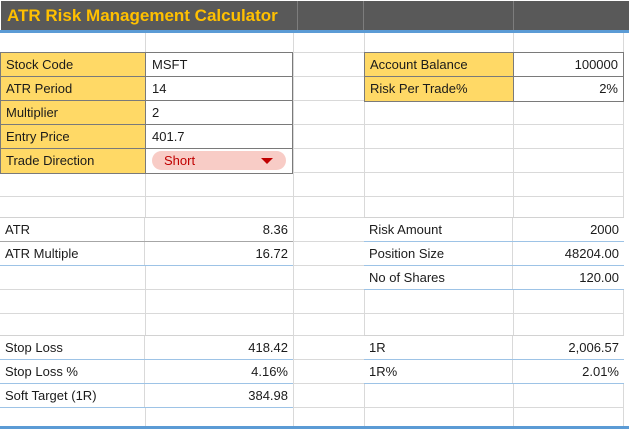  Describe the element at coordinates (599, 277) in the screenshot. I see `cell-no-of-shares-value: 120.00` at that location.